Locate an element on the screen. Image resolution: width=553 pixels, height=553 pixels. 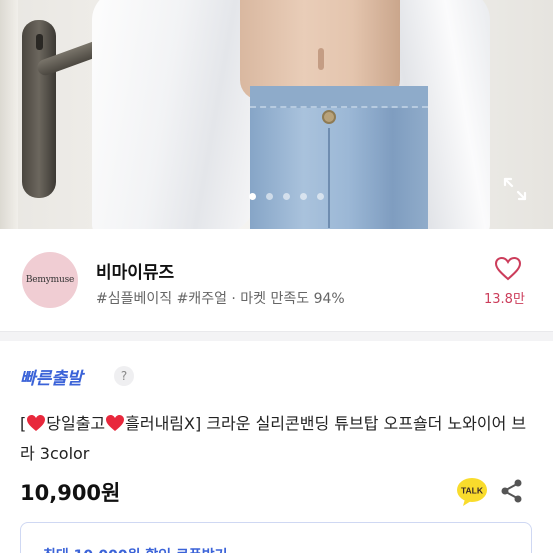
talk-label: TALK is located at coordinates (472, 491).